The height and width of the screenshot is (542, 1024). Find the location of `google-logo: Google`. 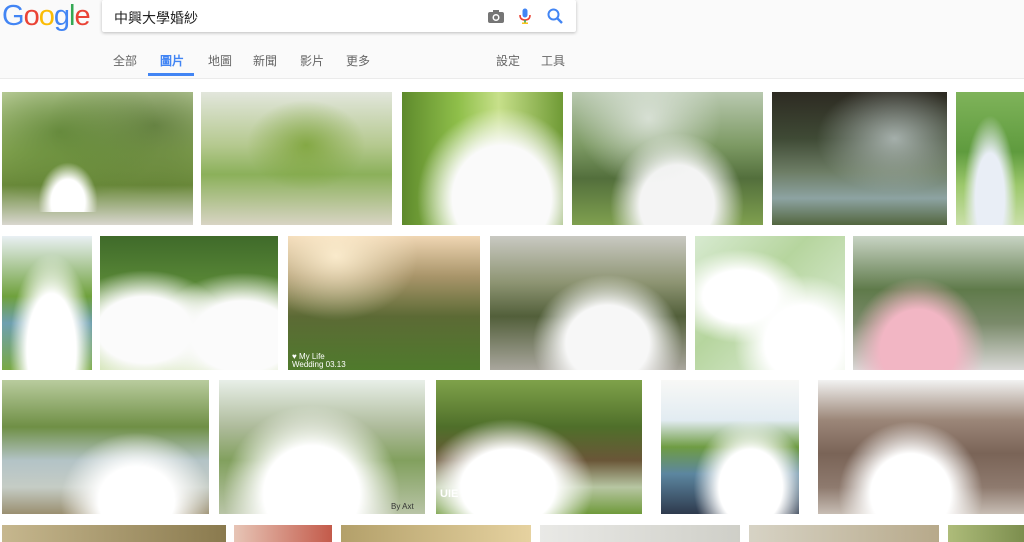

google-logo: Google is located at coordinates (46, 16).